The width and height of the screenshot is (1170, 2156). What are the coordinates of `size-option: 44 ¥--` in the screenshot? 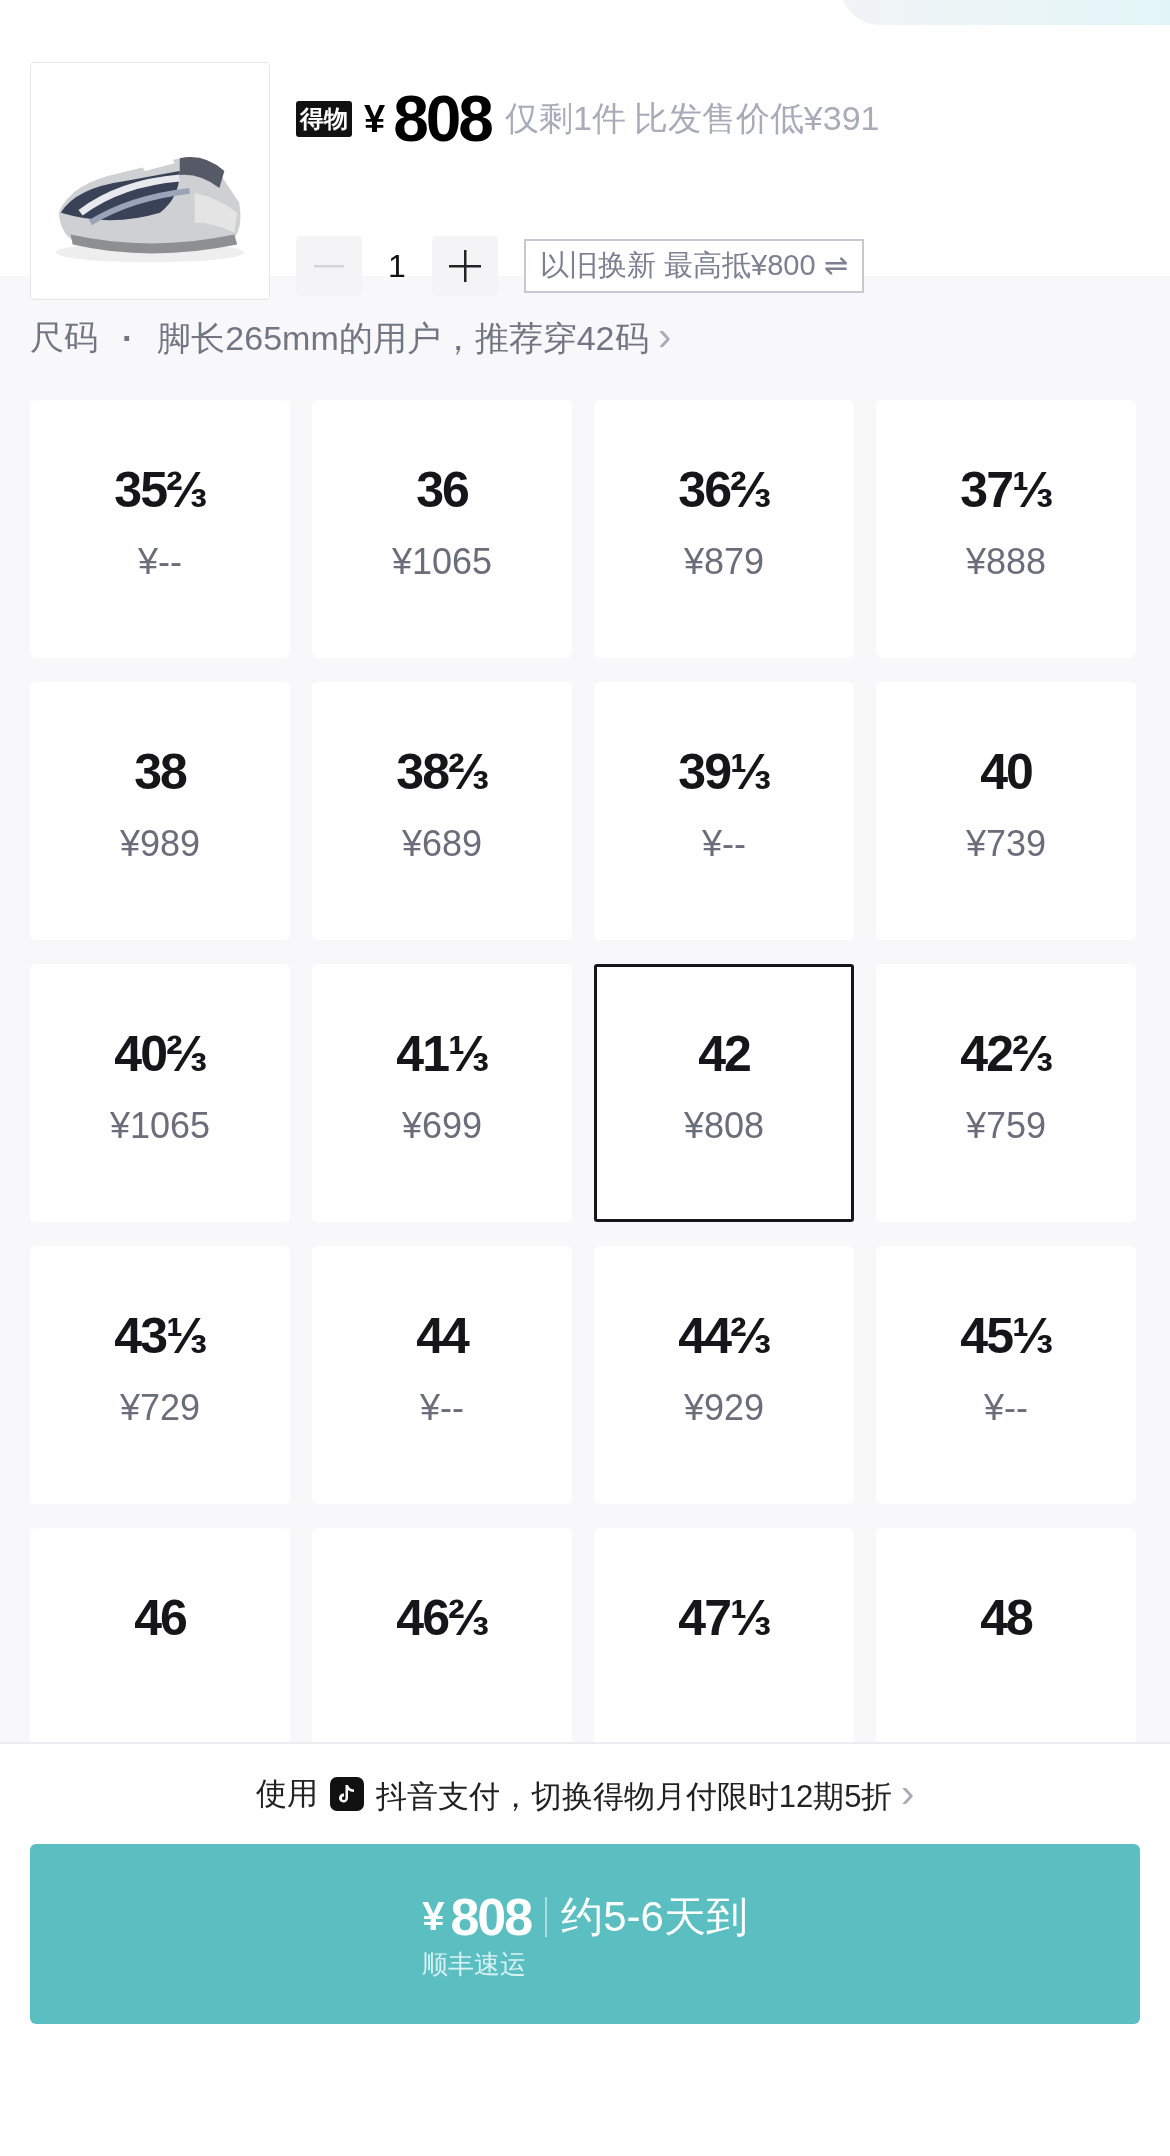 It's located at (442, 1375).